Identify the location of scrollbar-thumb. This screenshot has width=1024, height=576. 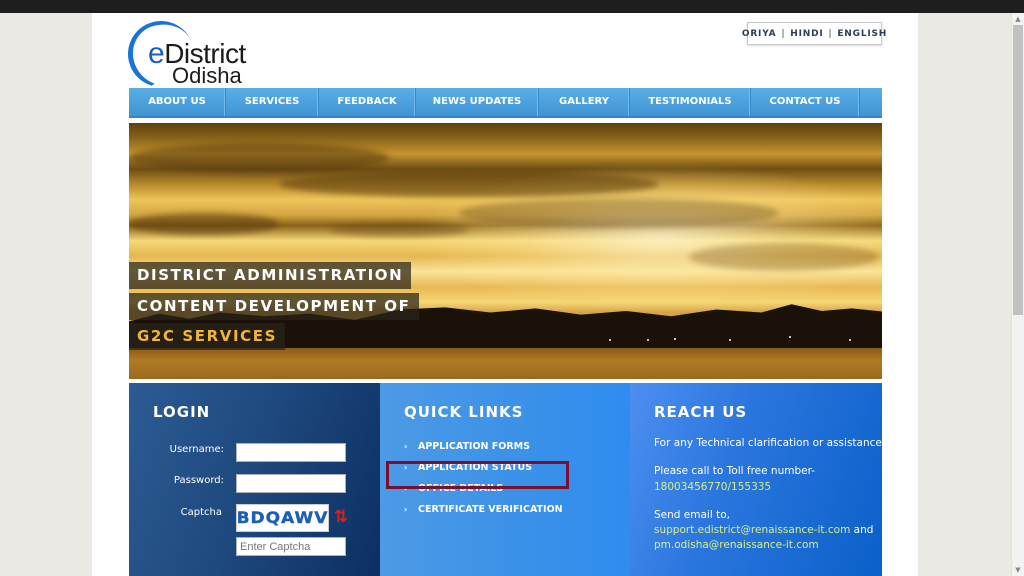
(1018, 170).